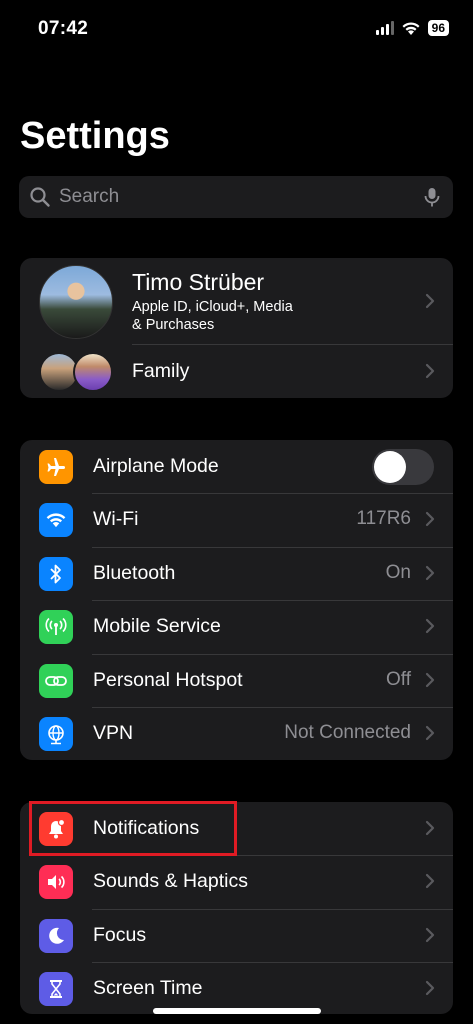 This screenshot has width=473, height=1024. Describe the element at coordinates (236, 466) in the screenshot. I see `airplane-mode-row: Airplane Mode` at that location.